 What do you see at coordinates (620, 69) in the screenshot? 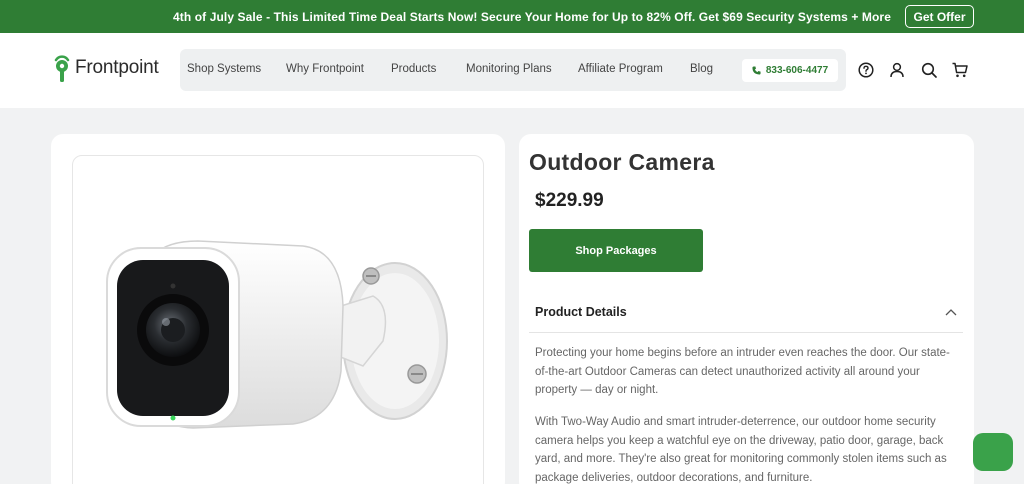
I see `nav-affiliate-program: Affiliate Program` at bounding box center [620, 69].